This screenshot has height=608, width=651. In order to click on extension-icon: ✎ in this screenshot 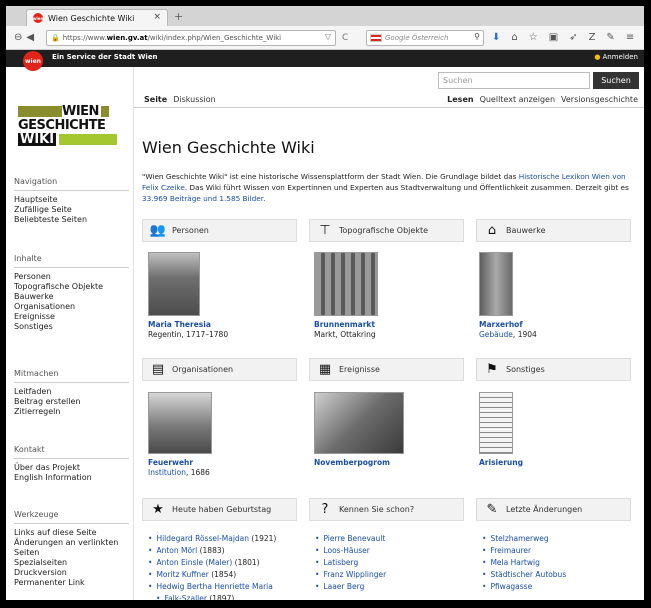, I will do `click(610, 37)`.